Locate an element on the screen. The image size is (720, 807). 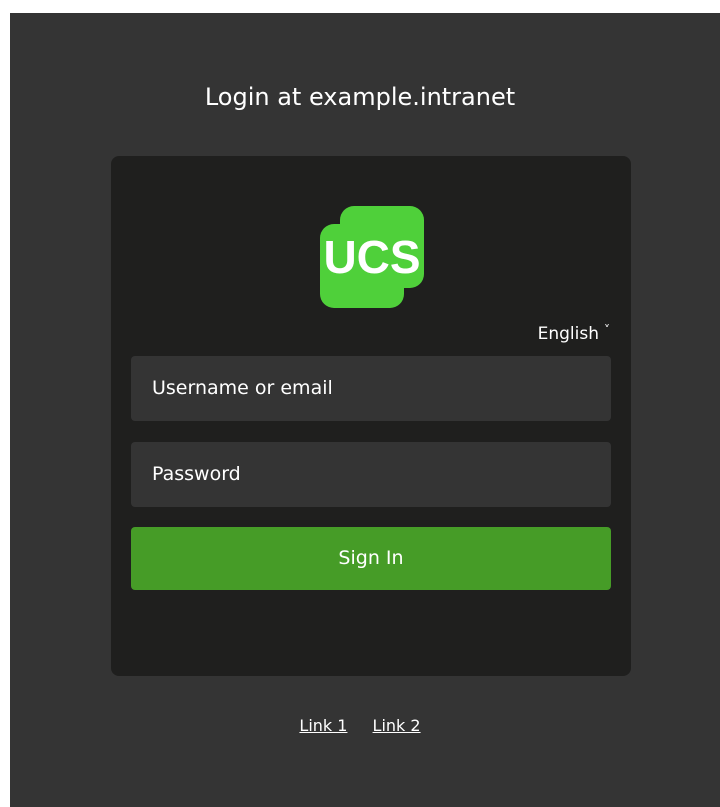
sign-in-button: Sign In is located at coordinates (371, 558).